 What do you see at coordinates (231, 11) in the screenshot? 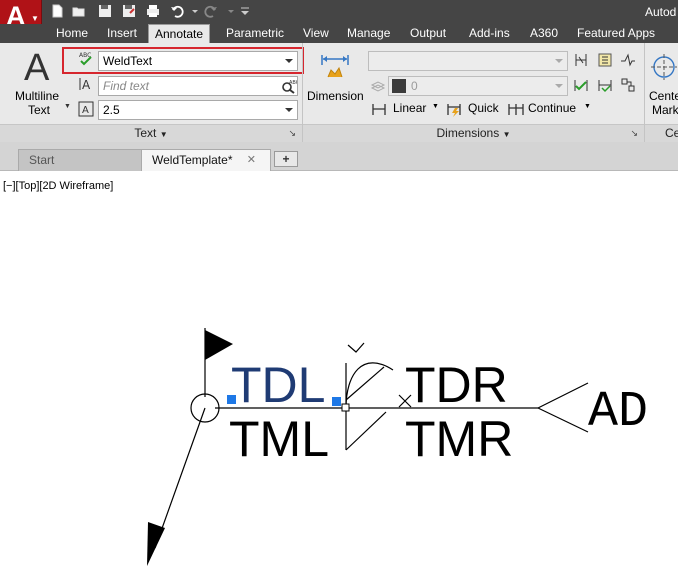
I see `redo-dropdown-icon` at bounding box center [231, 11].